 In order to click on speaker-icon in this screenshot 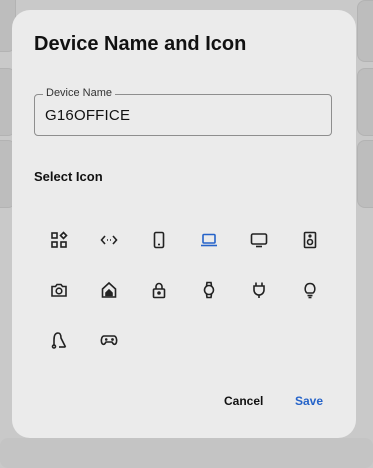, I will do `click(310, 240)`.